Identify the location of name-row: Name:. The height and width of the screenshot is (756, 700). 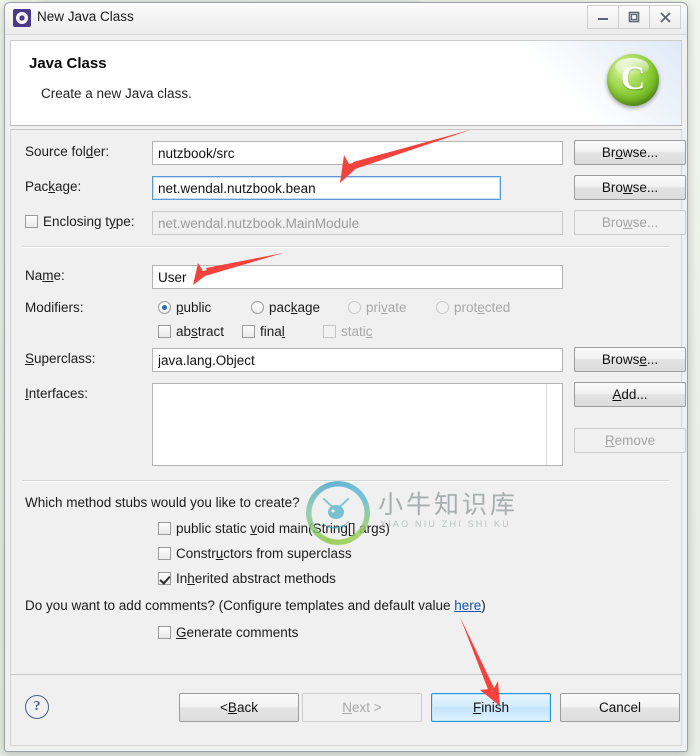
(346, 277).